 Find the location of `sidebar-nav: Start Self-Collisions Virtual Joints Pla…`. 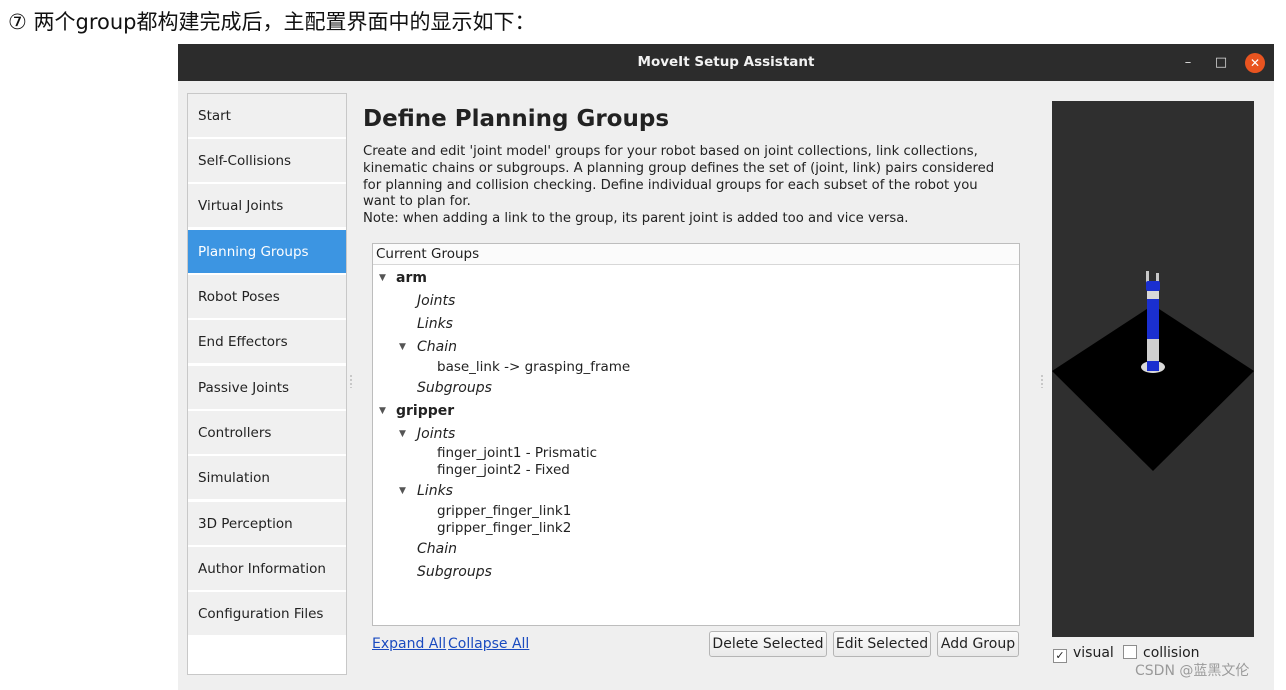

sidebar-nav: Start Self-Collisions Virtual Joints Pla… is located at coordinates (267, 384).